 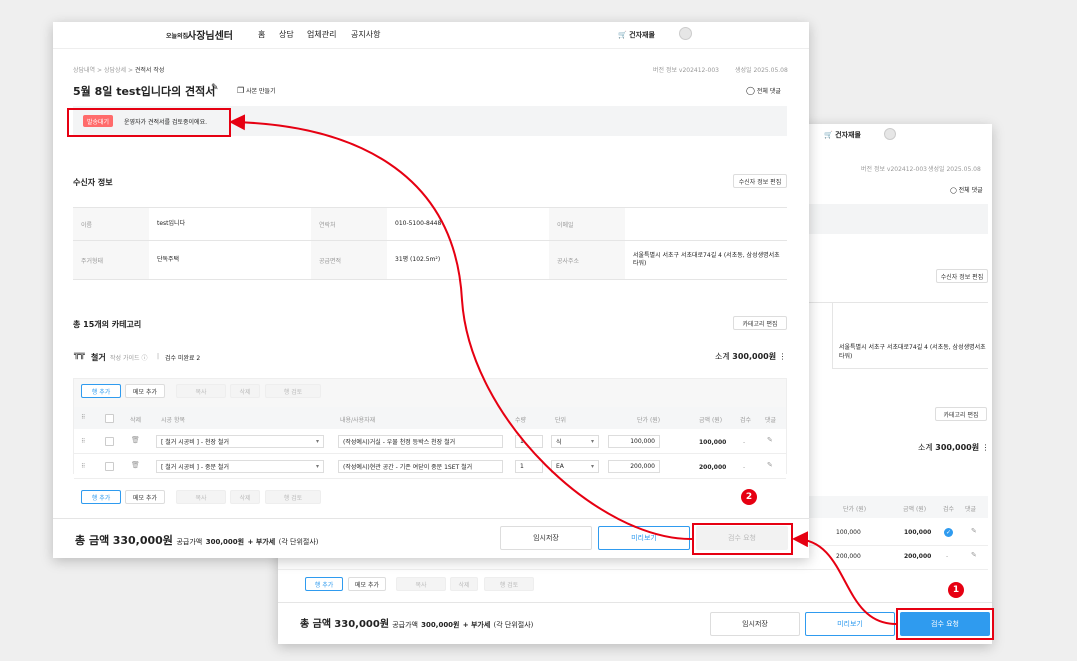 I want to click on arrow-to-front-request, so click(x=844, y=578).